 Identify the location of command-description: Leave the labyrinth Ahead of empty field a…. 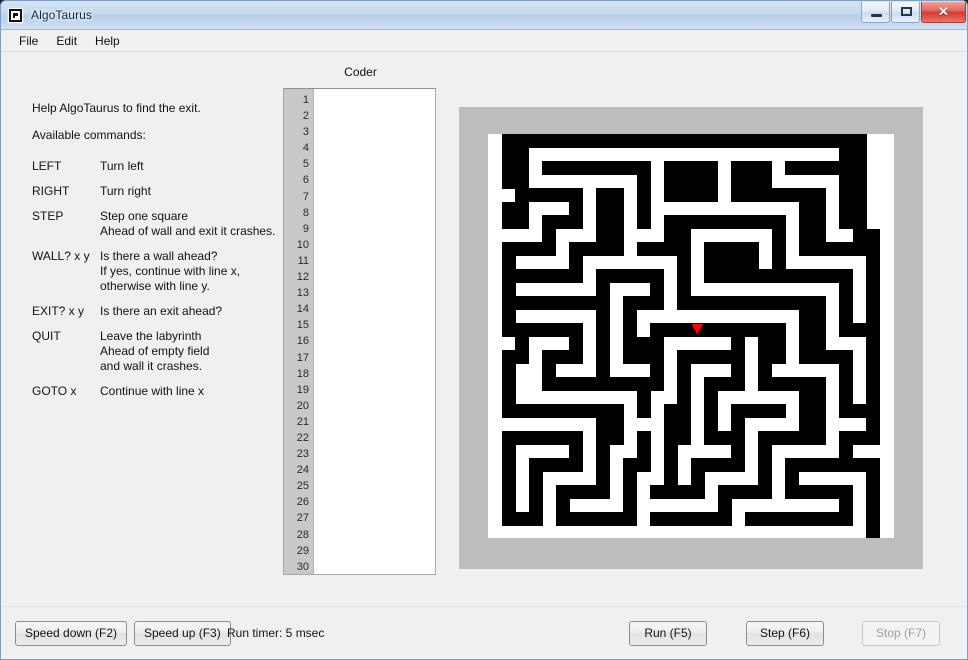
(186, 351).